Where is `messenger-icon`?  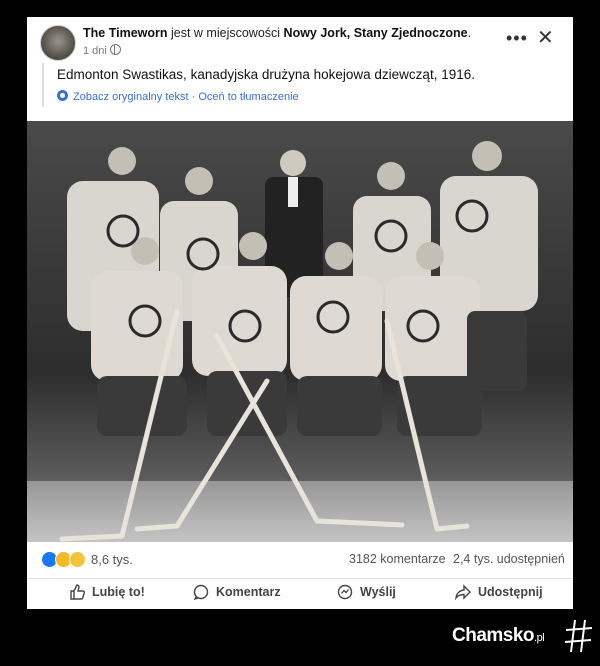
messenger-icon is located at coordinates (345, 592).